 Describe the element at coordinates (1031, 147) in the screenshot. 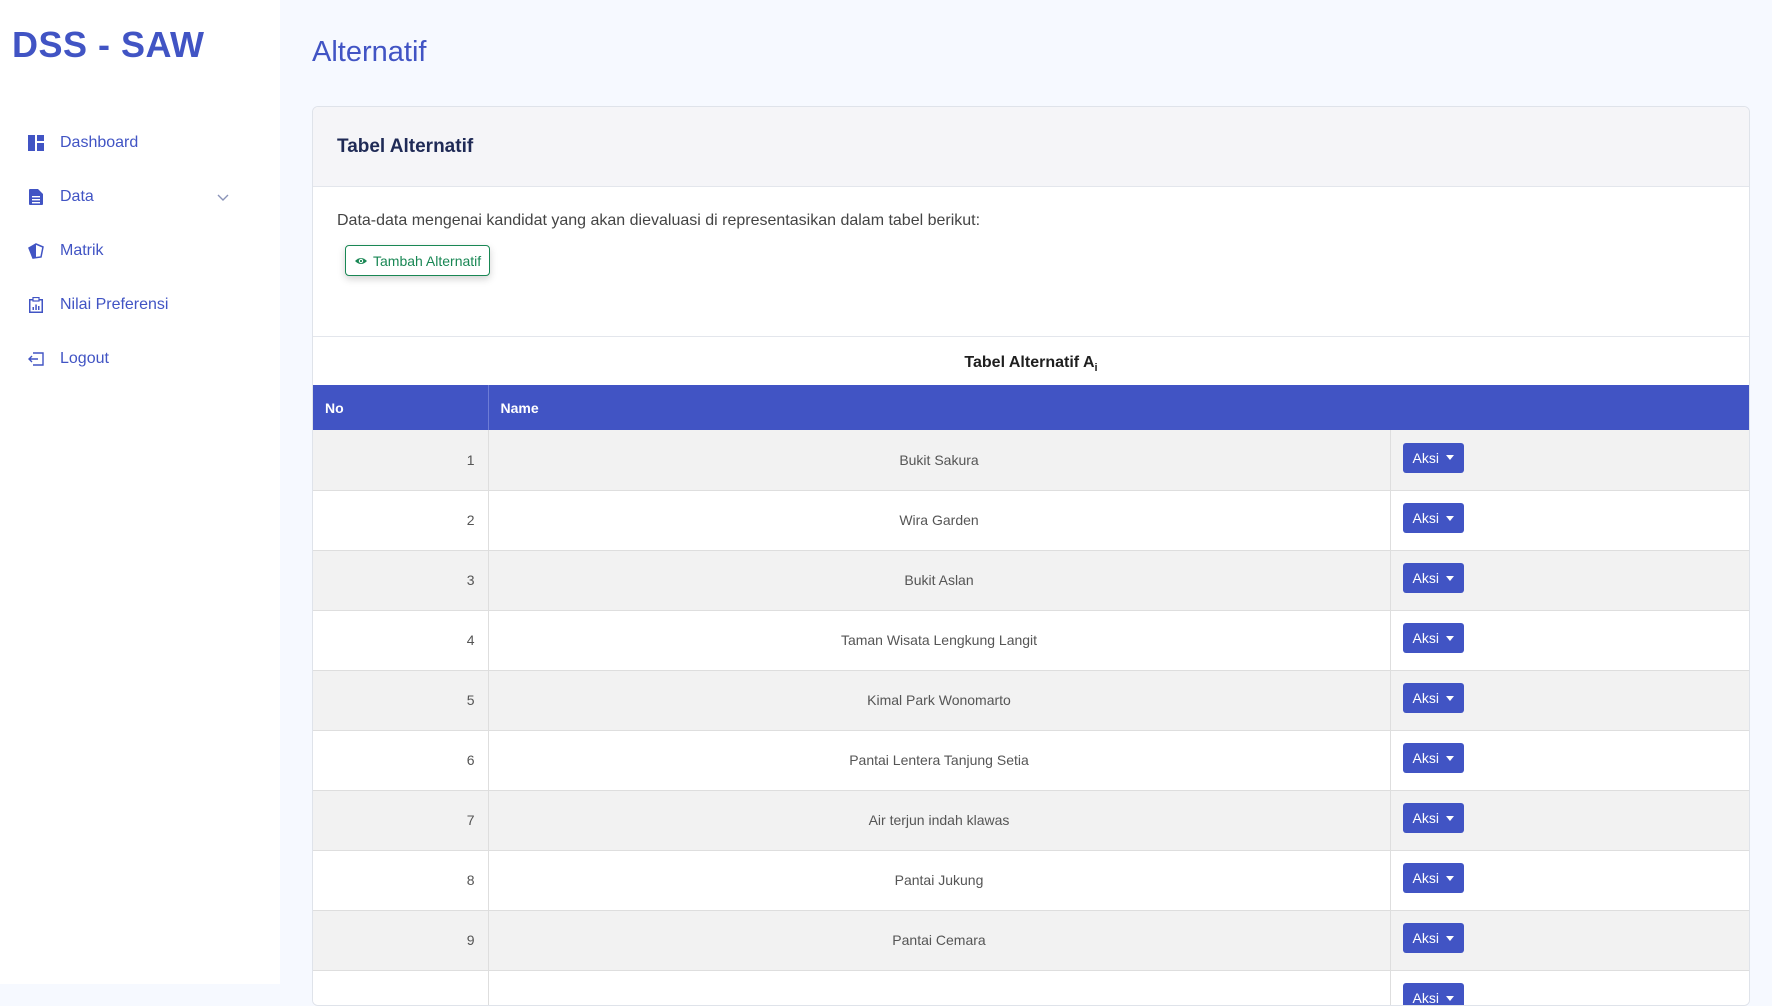

I see `card-header: Tabel Alternatif` at that location.